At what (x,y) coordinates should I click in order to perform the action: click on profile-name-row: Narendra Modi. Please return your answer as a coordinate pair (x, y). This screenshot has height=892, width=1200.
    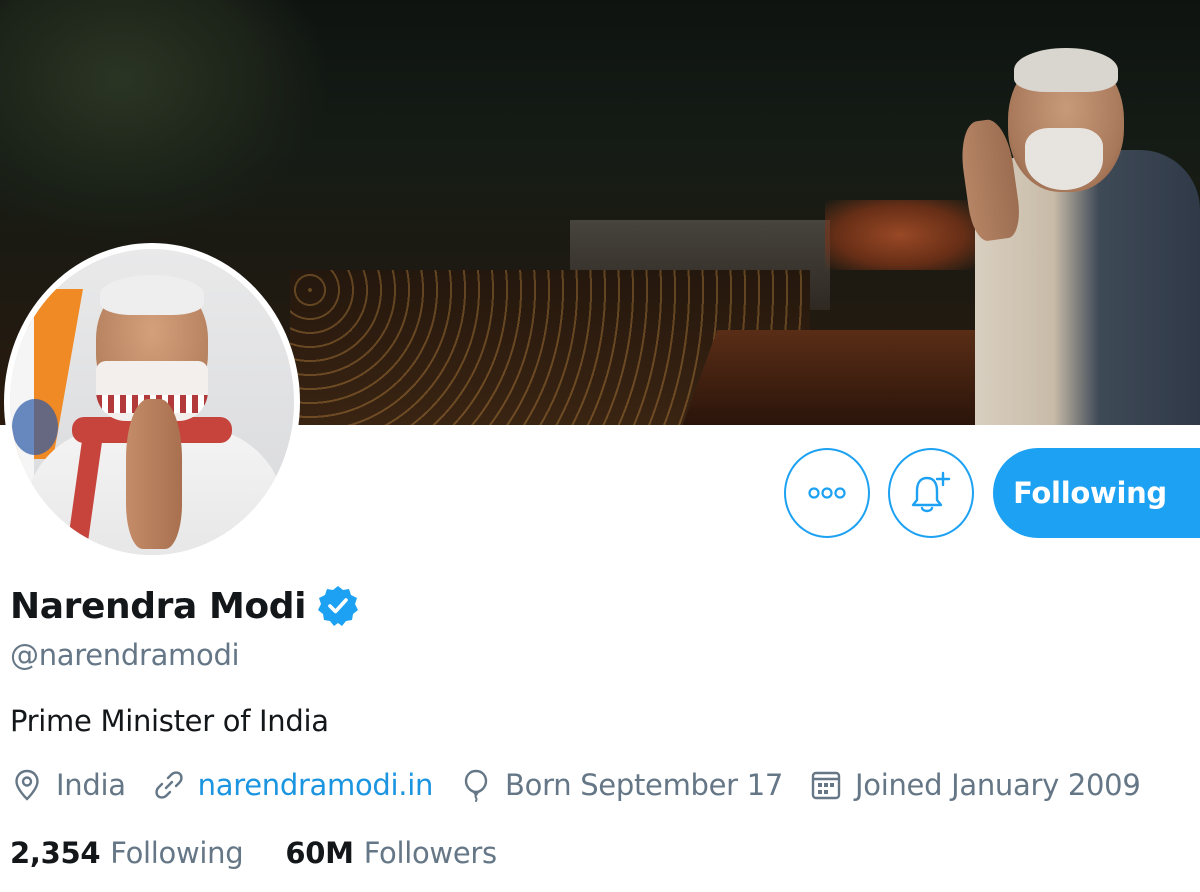
    Looking at the image, I should click on (185, 606).